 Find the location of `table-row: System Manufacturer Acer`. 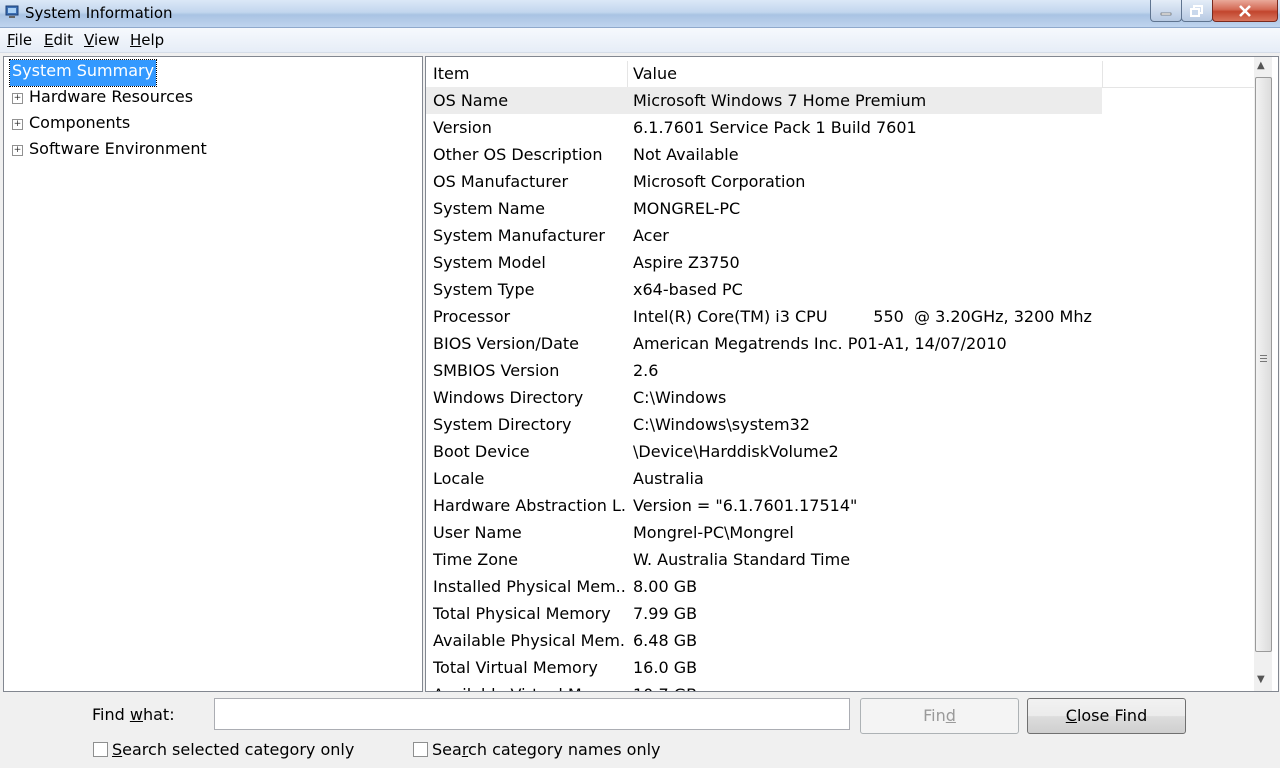

table-row: System Manufacturer Acer is located at coordinates (764, 235).